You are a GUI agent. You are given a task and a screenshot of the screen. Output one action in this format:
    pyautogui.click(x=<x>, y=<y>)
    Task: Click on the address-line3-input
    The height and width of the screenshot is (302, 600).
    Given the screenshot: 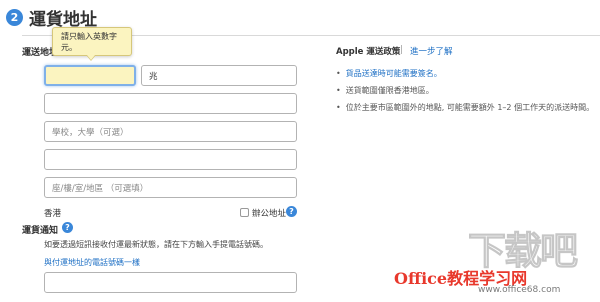 What is the action you would take?
    pyautogui.click(x=170, y=159)
    